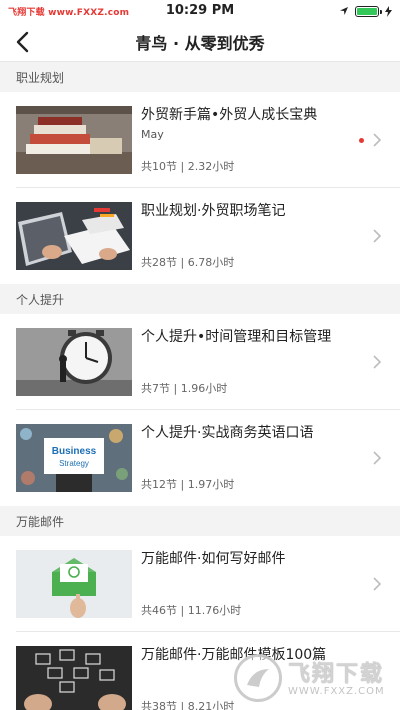  I want to click on chevron-left-icon, so click(22, 42).